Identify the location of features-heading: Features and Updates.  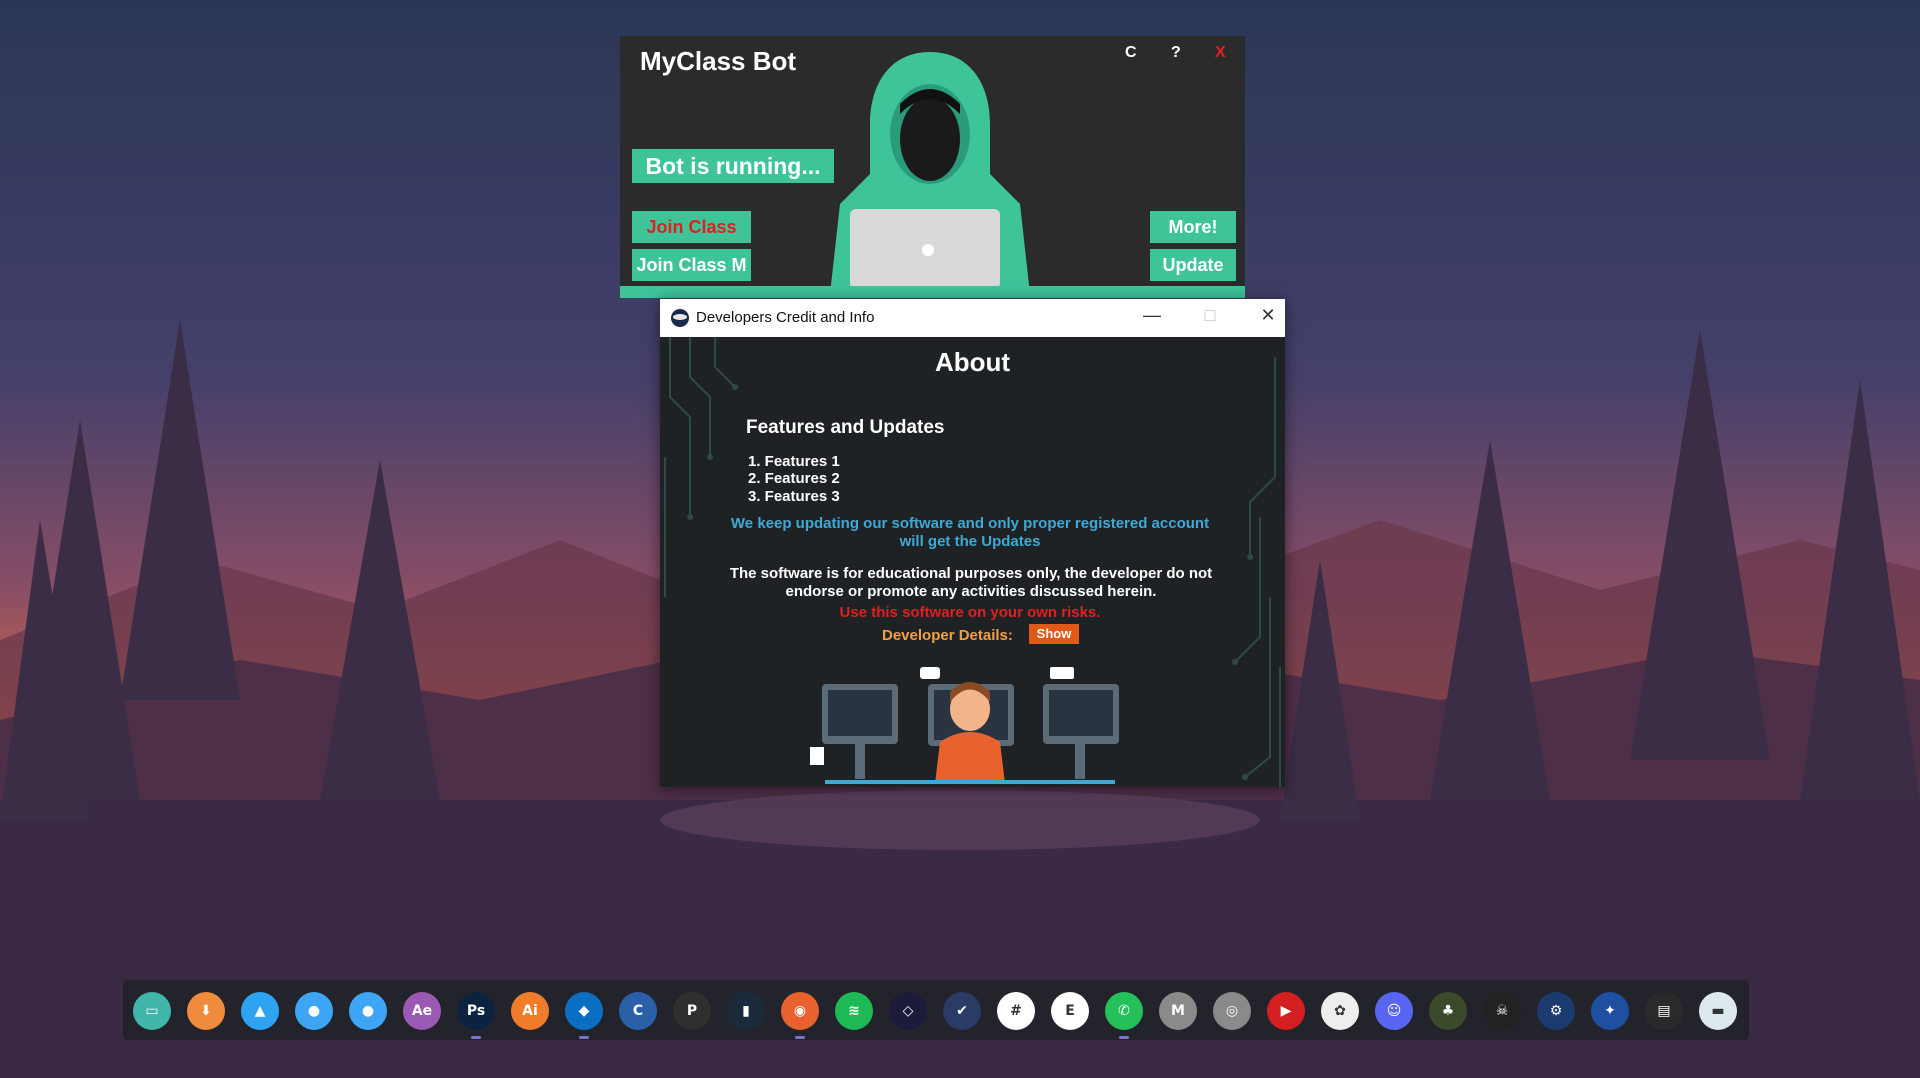
(845, 427).